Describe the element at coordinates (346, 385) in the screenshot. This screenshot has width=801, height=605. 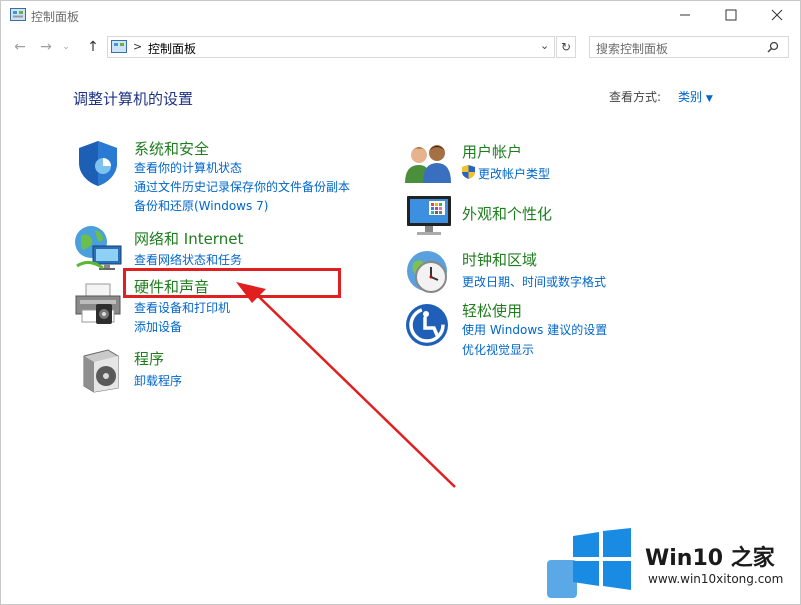
I see `annotation-arrow` at that location.